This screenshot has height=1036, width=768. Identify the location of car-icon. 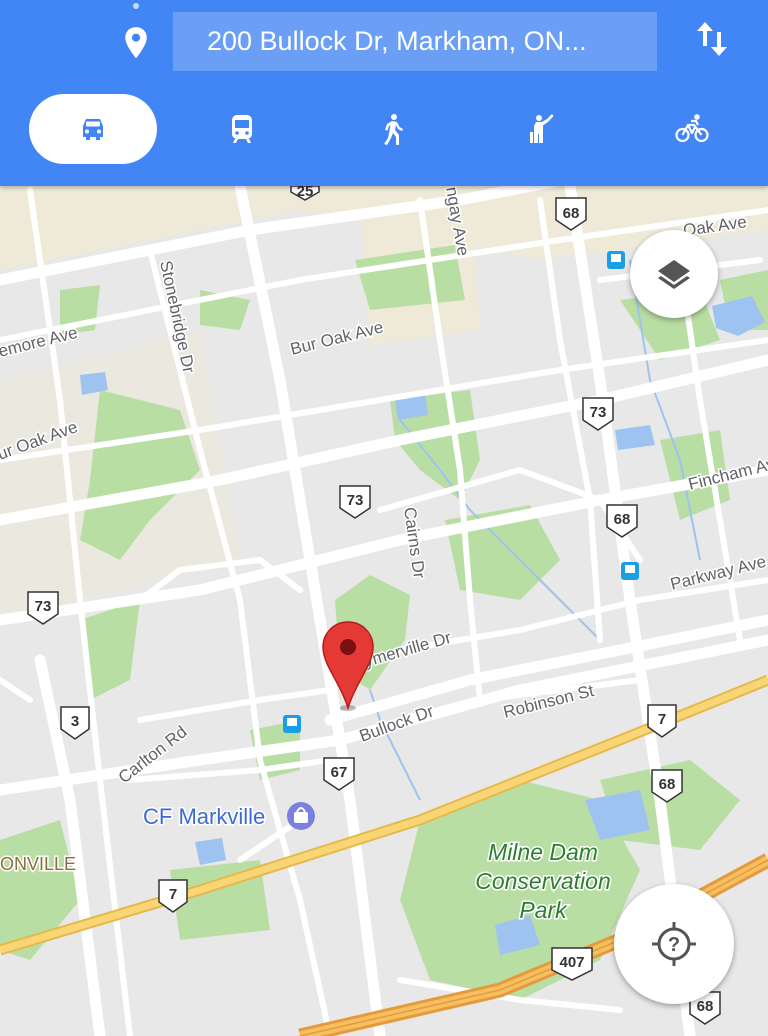
(93, 129).